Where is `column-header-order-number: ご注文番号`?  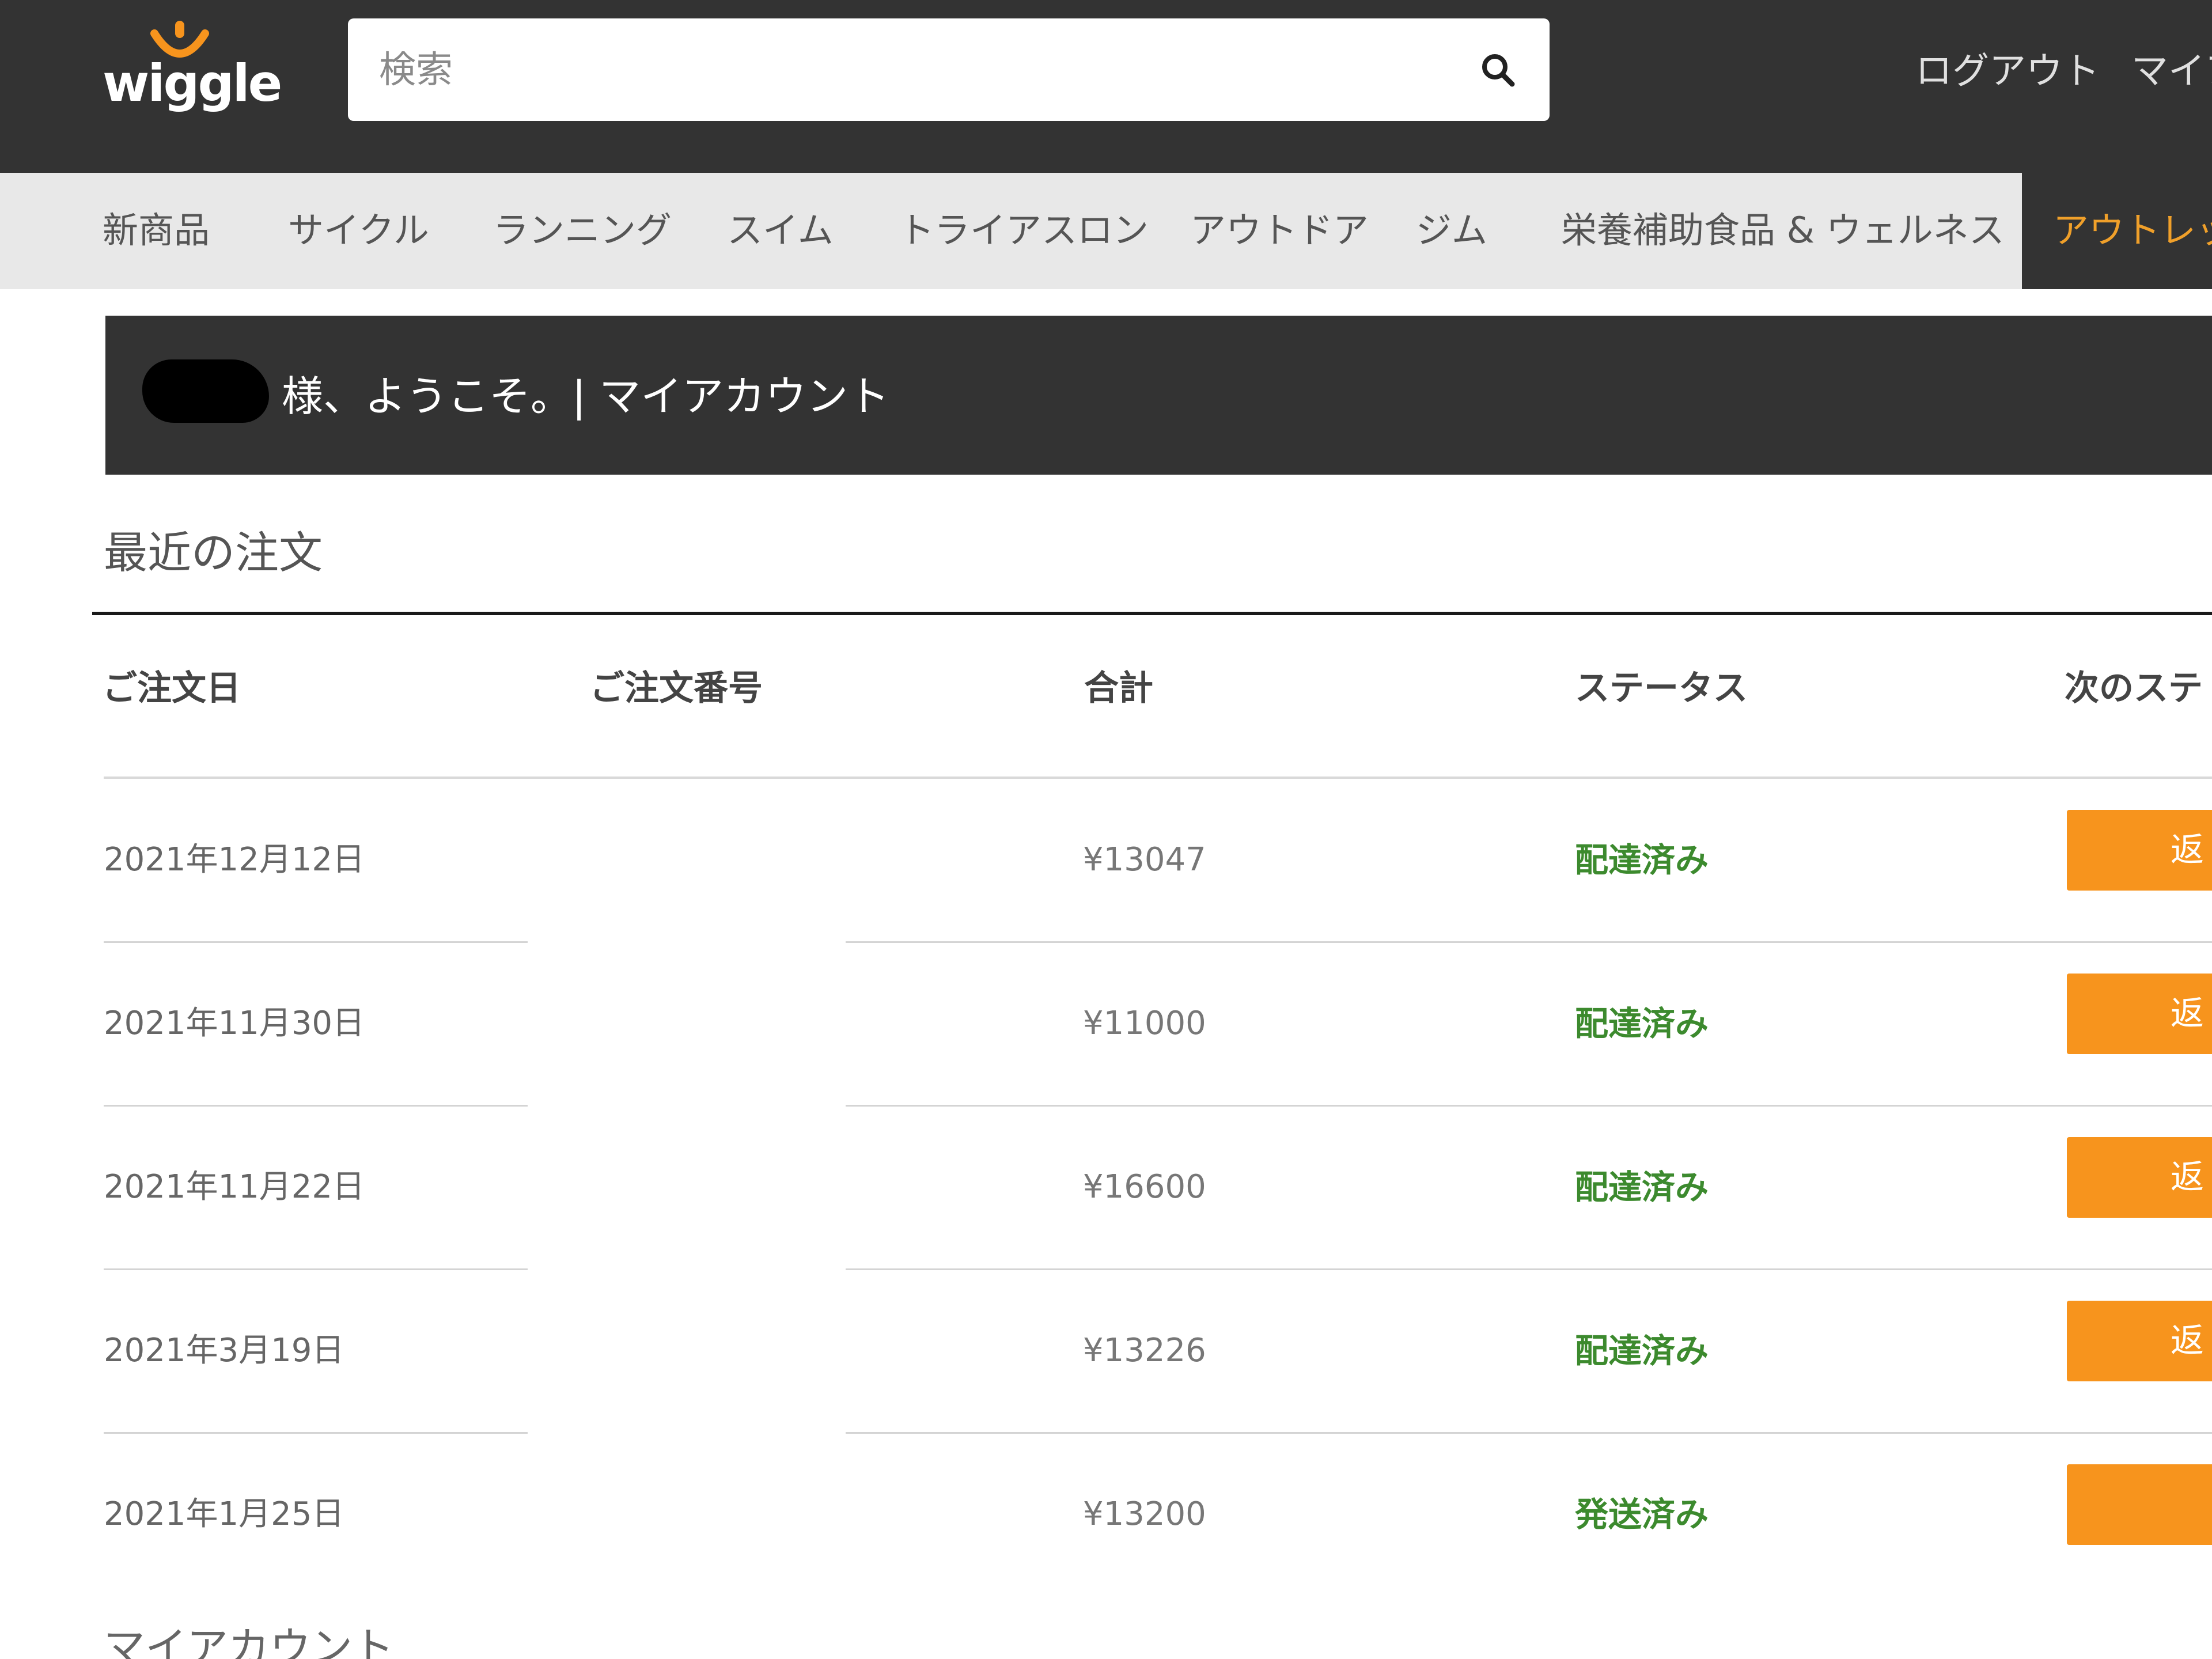 column-header-order-number: ご注文番号 is located at coordinates (676, 688).